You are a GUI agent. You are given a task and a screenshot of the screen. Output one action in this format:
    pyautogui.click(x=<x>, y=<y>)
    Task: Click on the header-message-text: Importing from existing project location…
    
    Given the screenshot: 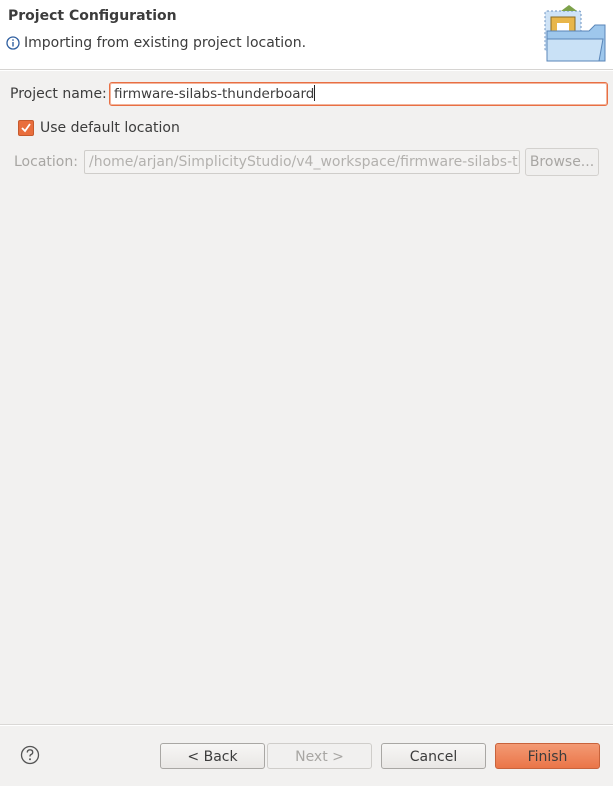 What is the action you would take?
    pyautogui.click(x=165, y=43)
    